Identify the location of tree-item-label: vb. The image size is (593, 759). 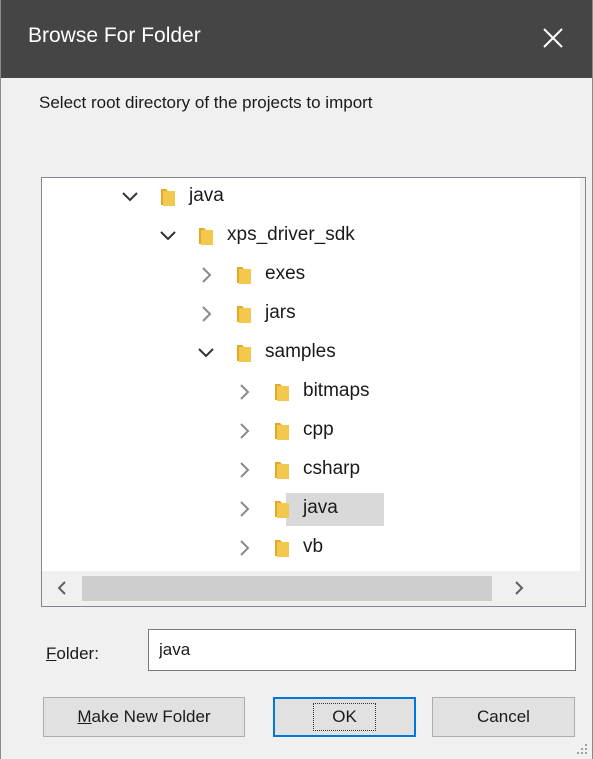
(313, 546).